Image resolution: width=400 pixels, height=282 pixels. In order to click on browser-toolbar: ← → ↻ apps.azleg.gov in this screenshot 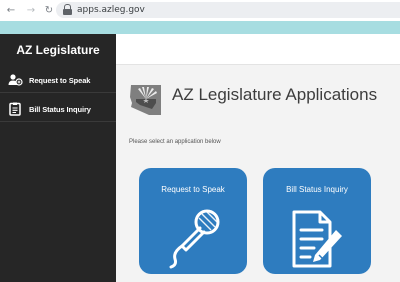, I will do `click(200, 10)`.